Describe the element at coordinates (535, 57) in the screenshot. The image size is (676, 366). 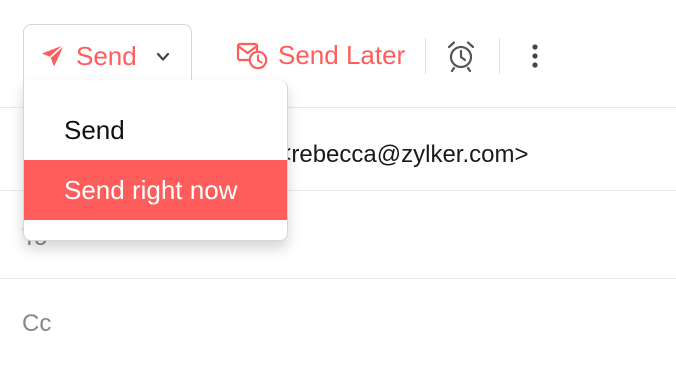
I see `more-vertical-icon` at that location.